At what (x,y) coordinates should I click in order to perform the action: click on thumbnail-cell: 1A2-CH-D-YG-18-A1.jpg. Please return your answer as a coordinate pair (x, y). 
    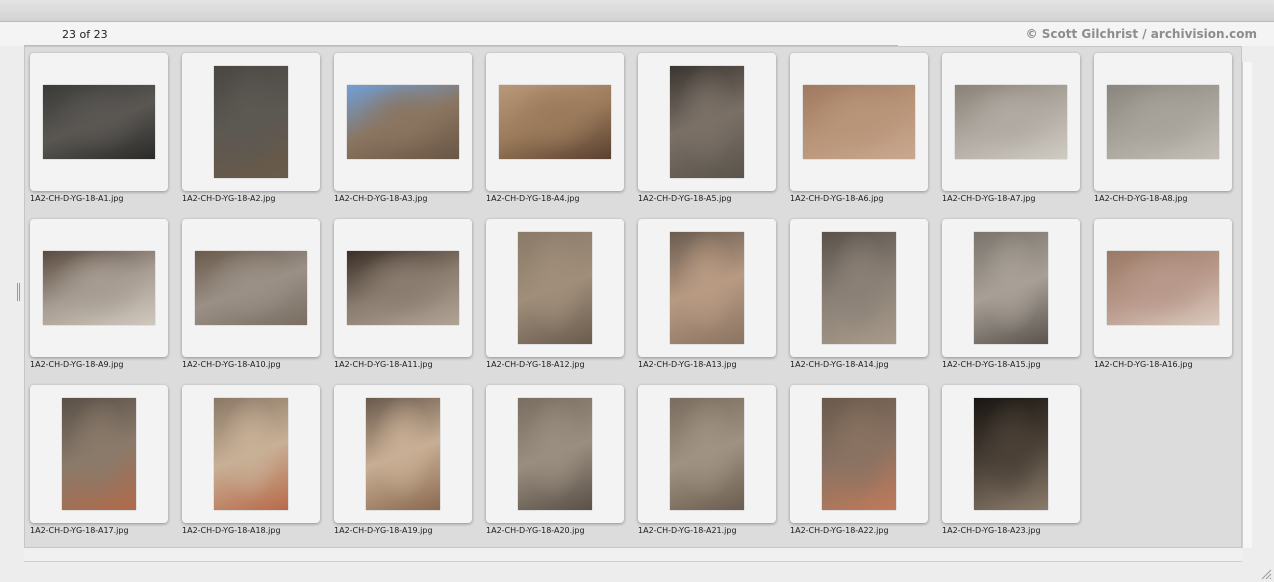
    Looking at the image, I should click on (100, 127).